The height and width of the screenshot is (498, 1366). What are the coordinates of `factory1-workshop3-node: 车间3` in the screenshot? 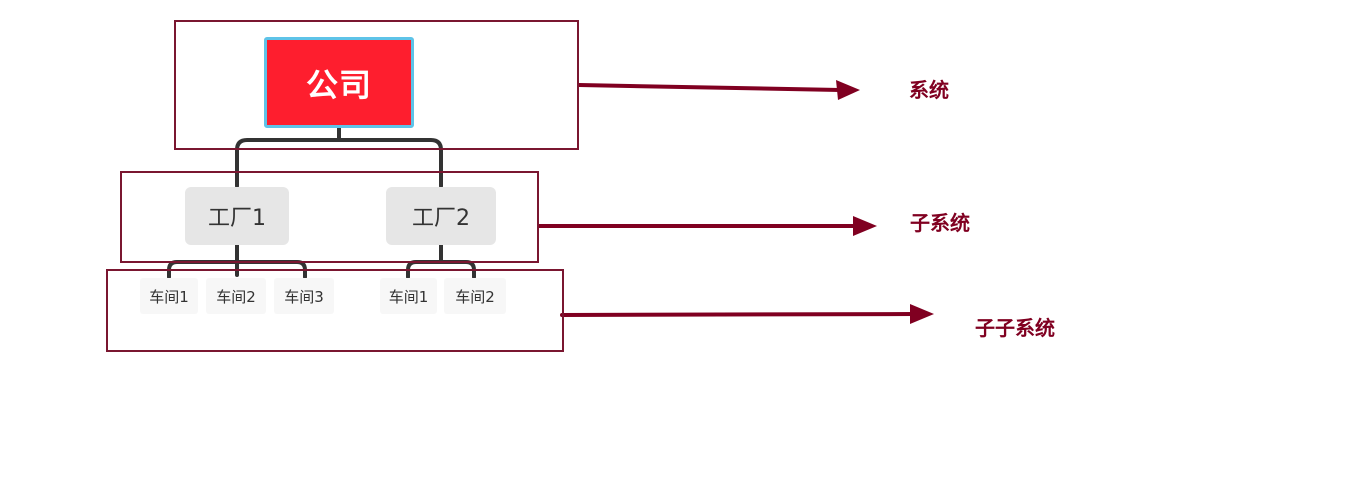 It's located at (304, 296).